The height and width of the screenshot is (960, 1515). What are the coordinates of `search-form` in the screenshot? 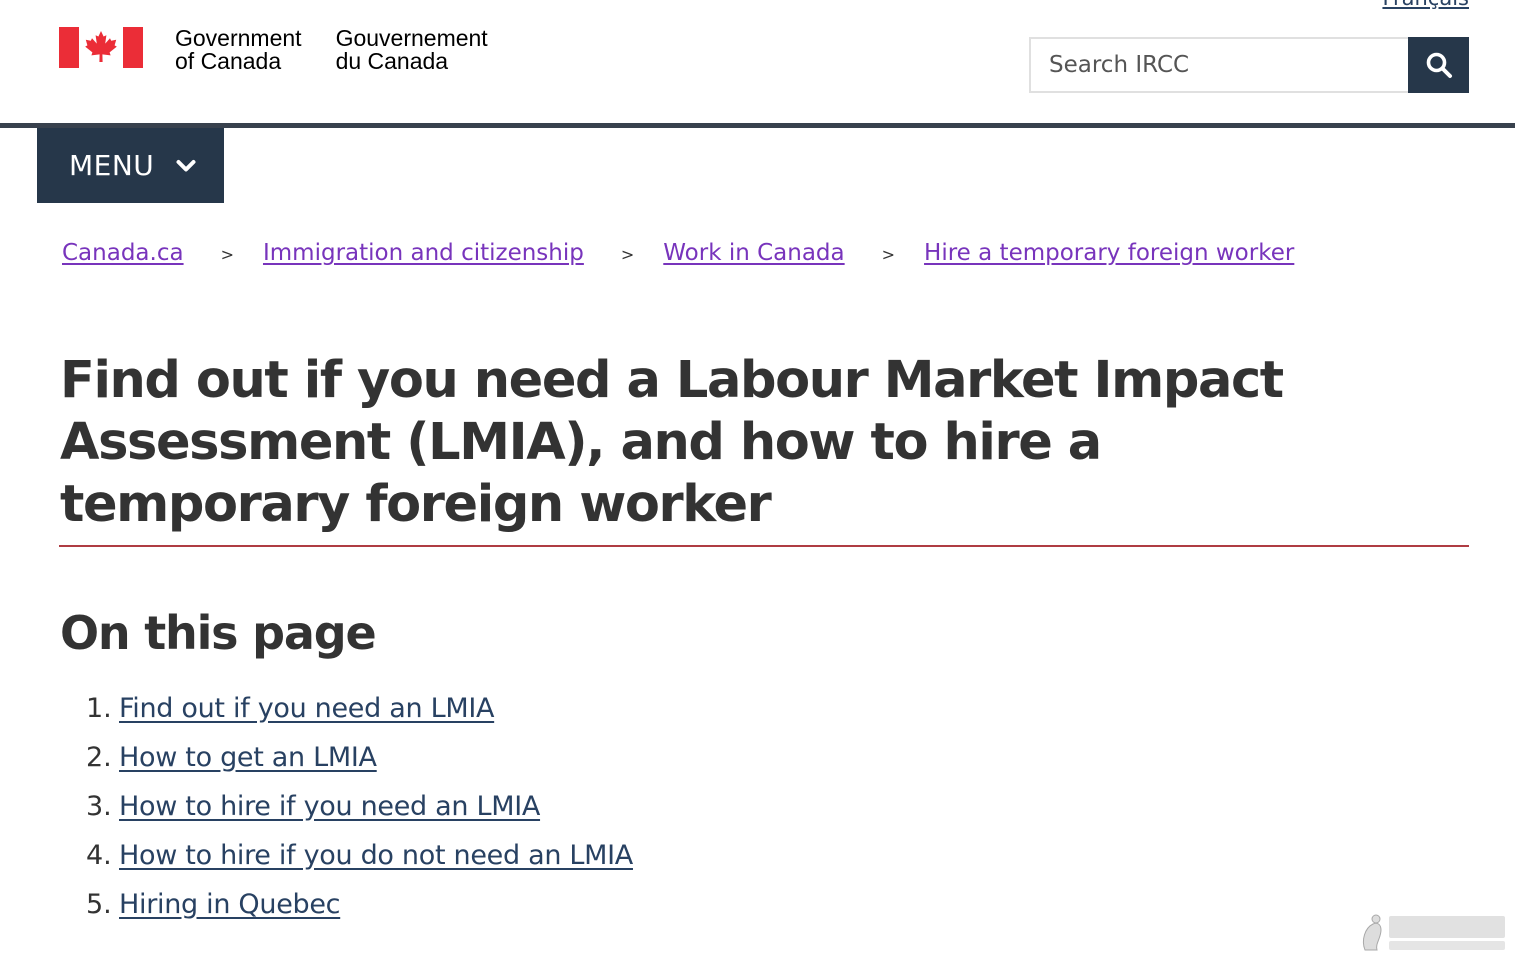 It's located at (1249, 65).